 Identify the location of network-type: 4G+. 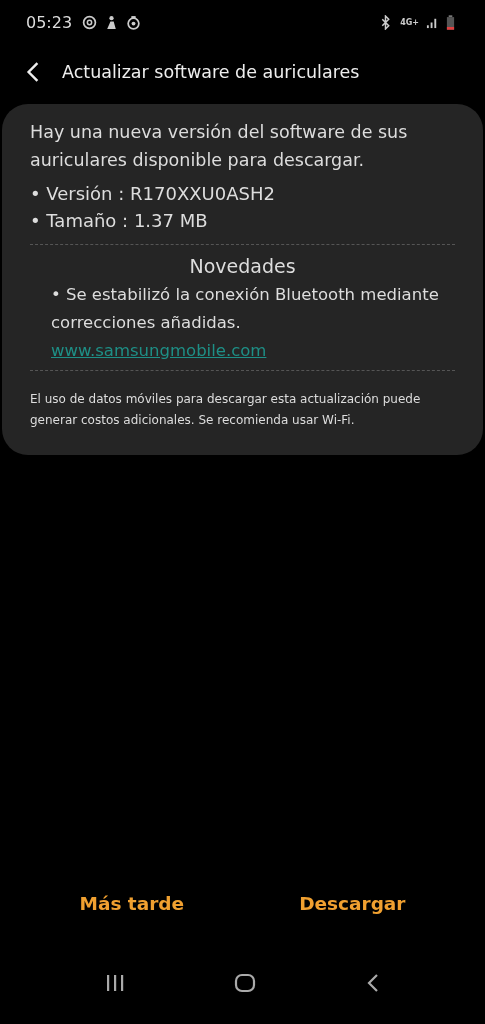
(409, 22).